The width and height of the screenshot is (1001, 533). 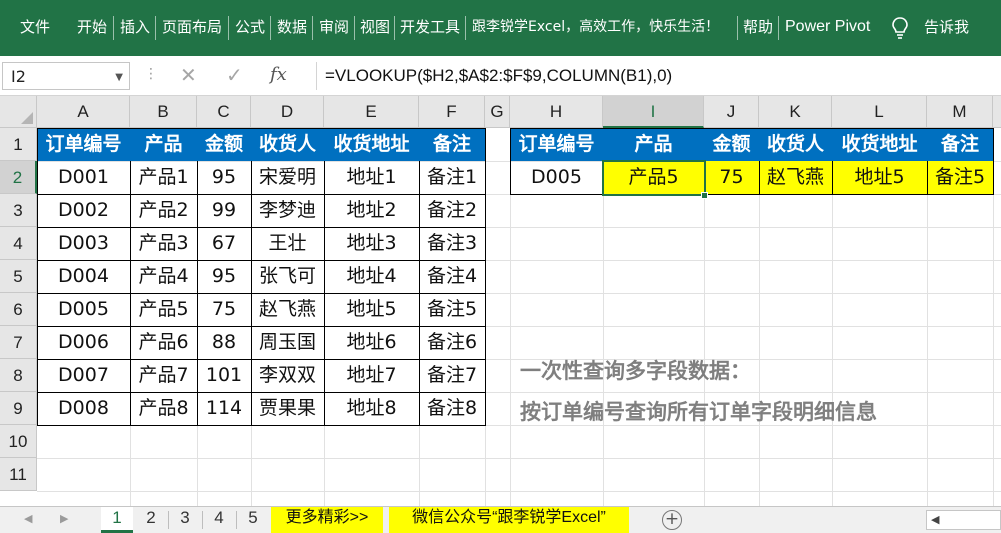 What do you see at coordinates (375, 27) in the screenshot?
I see `tab-view: 视图` at bounding box center [375, 27].